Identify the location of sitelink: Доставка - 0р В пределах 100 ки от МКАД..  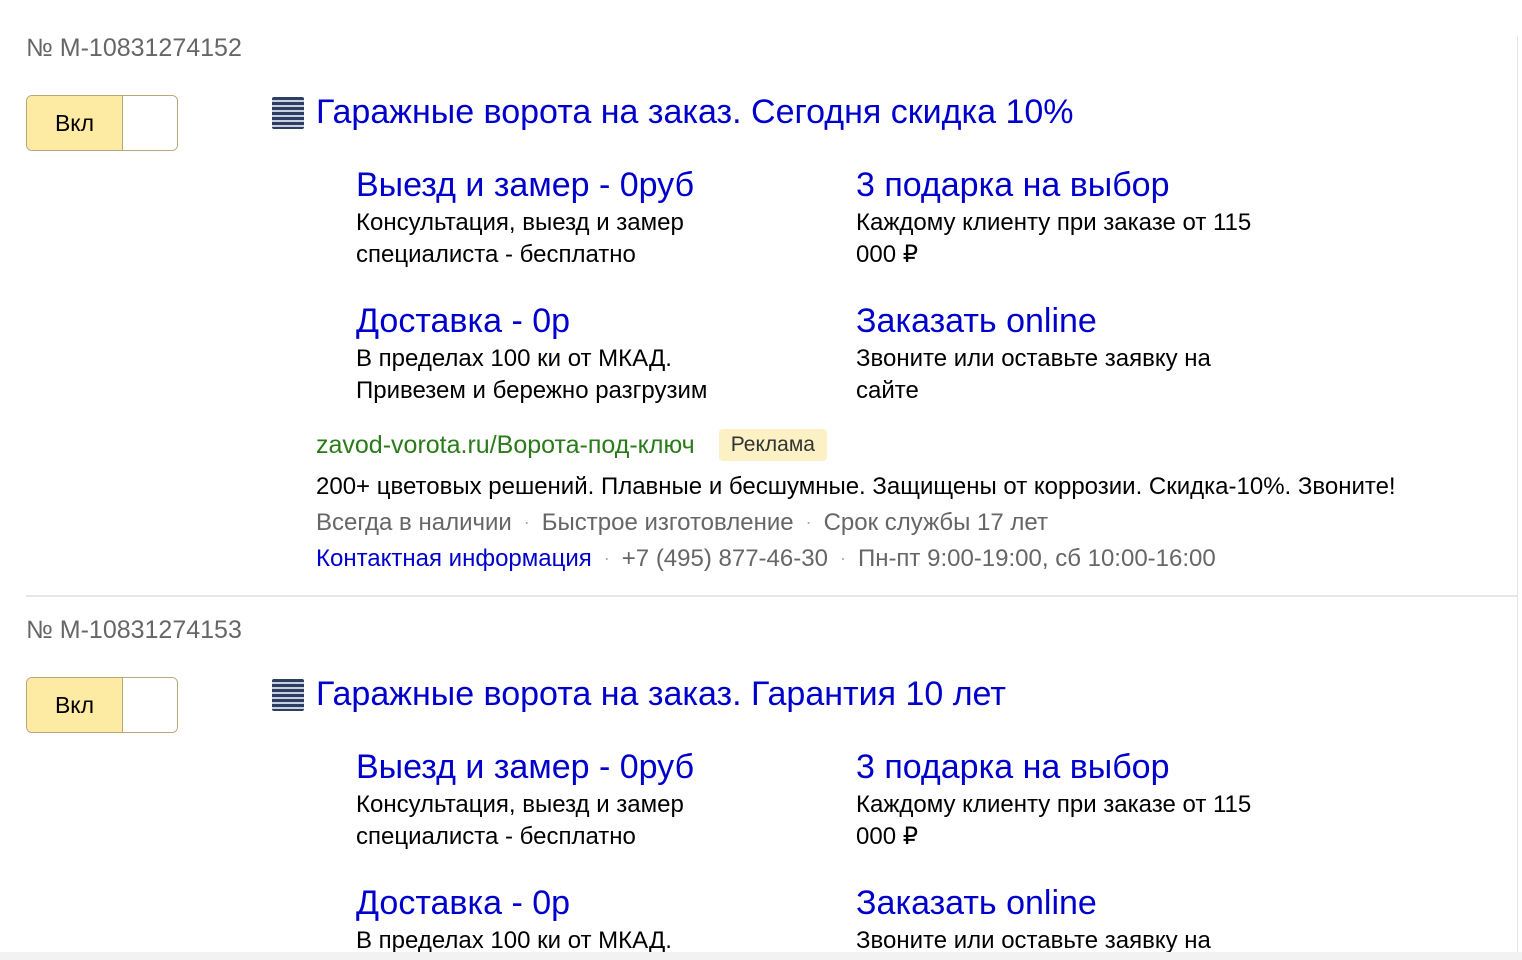
(566, 920).